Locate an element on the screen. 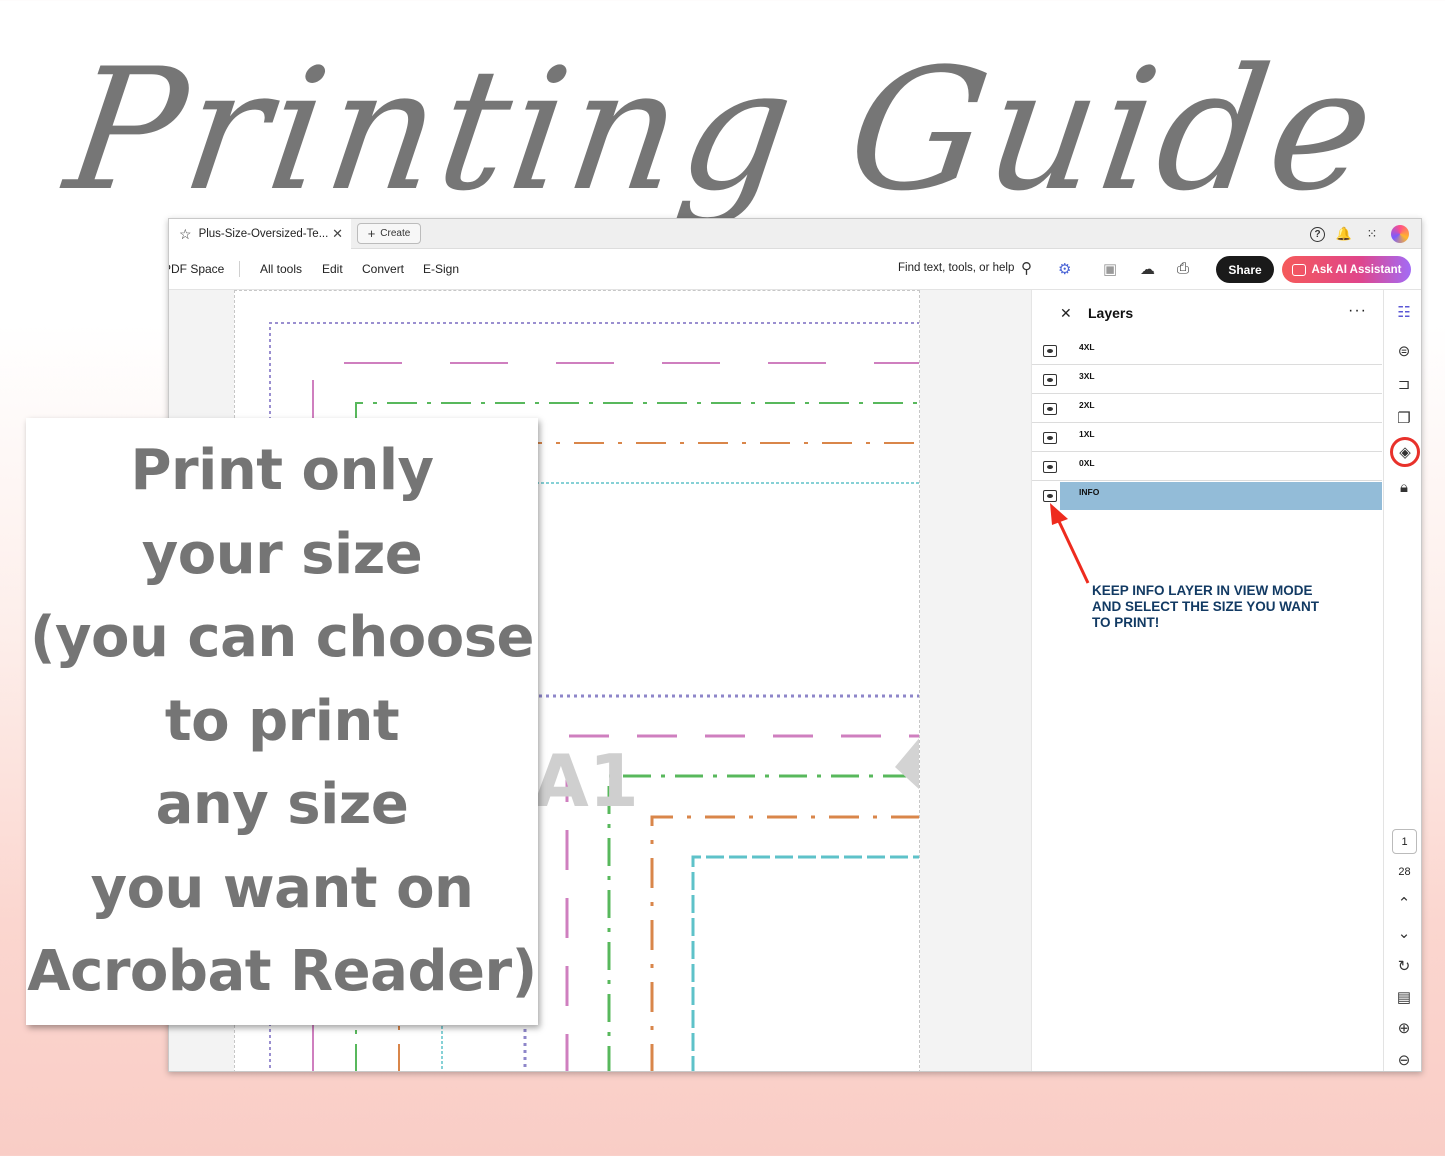 This screenshot has width=1445, height=1156. current-page-input: 1 is located at coordinates (1404, 841).